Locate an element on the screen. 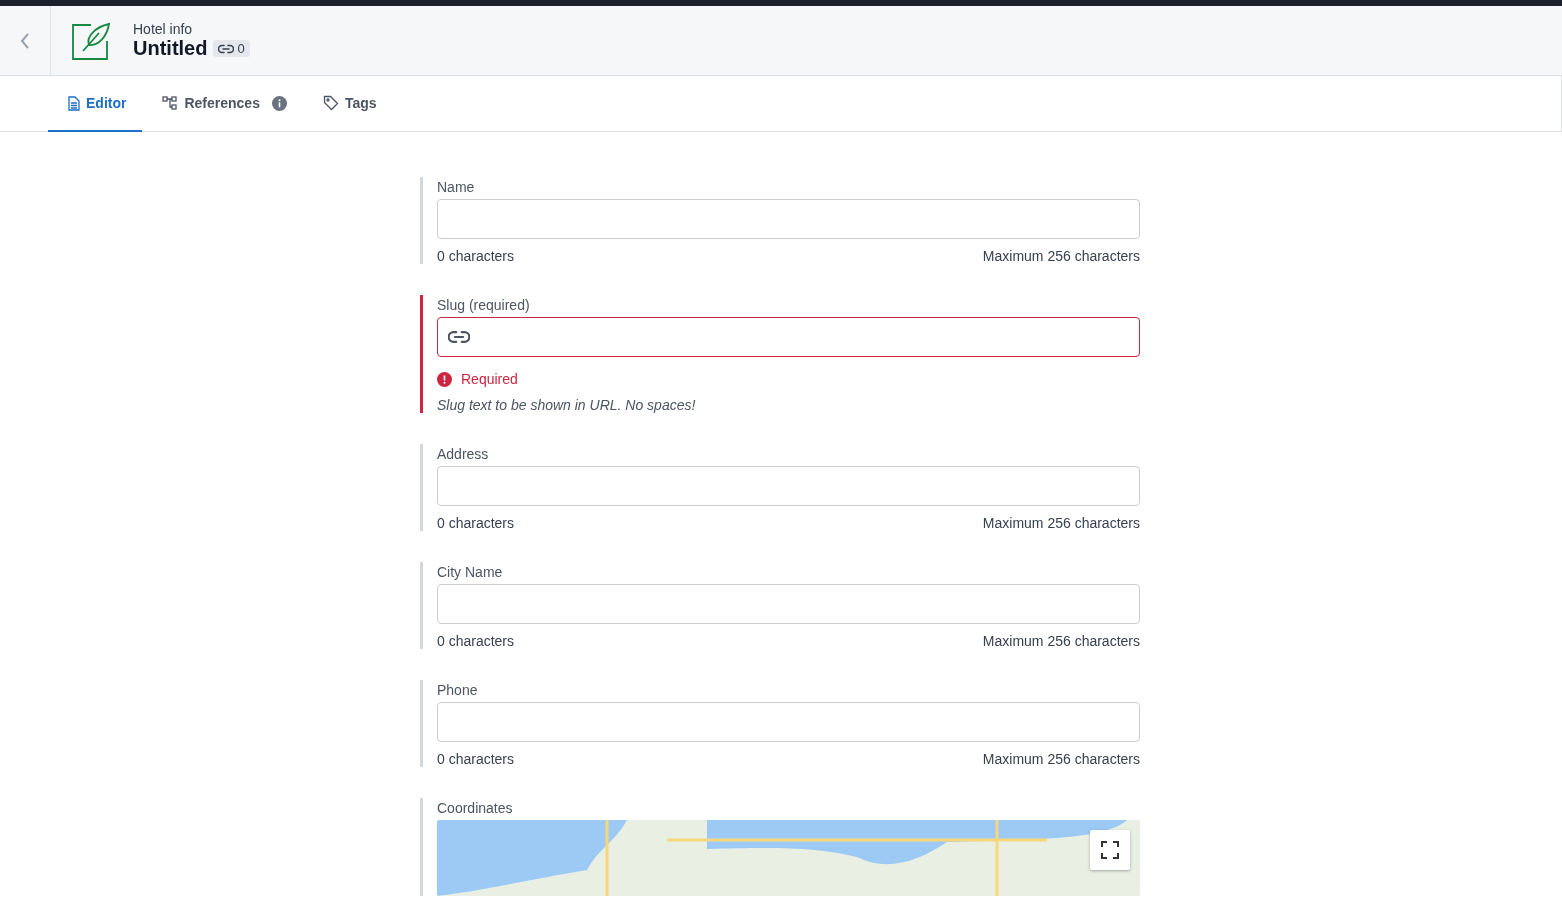  info-icon is located at coordinates (279, 103).